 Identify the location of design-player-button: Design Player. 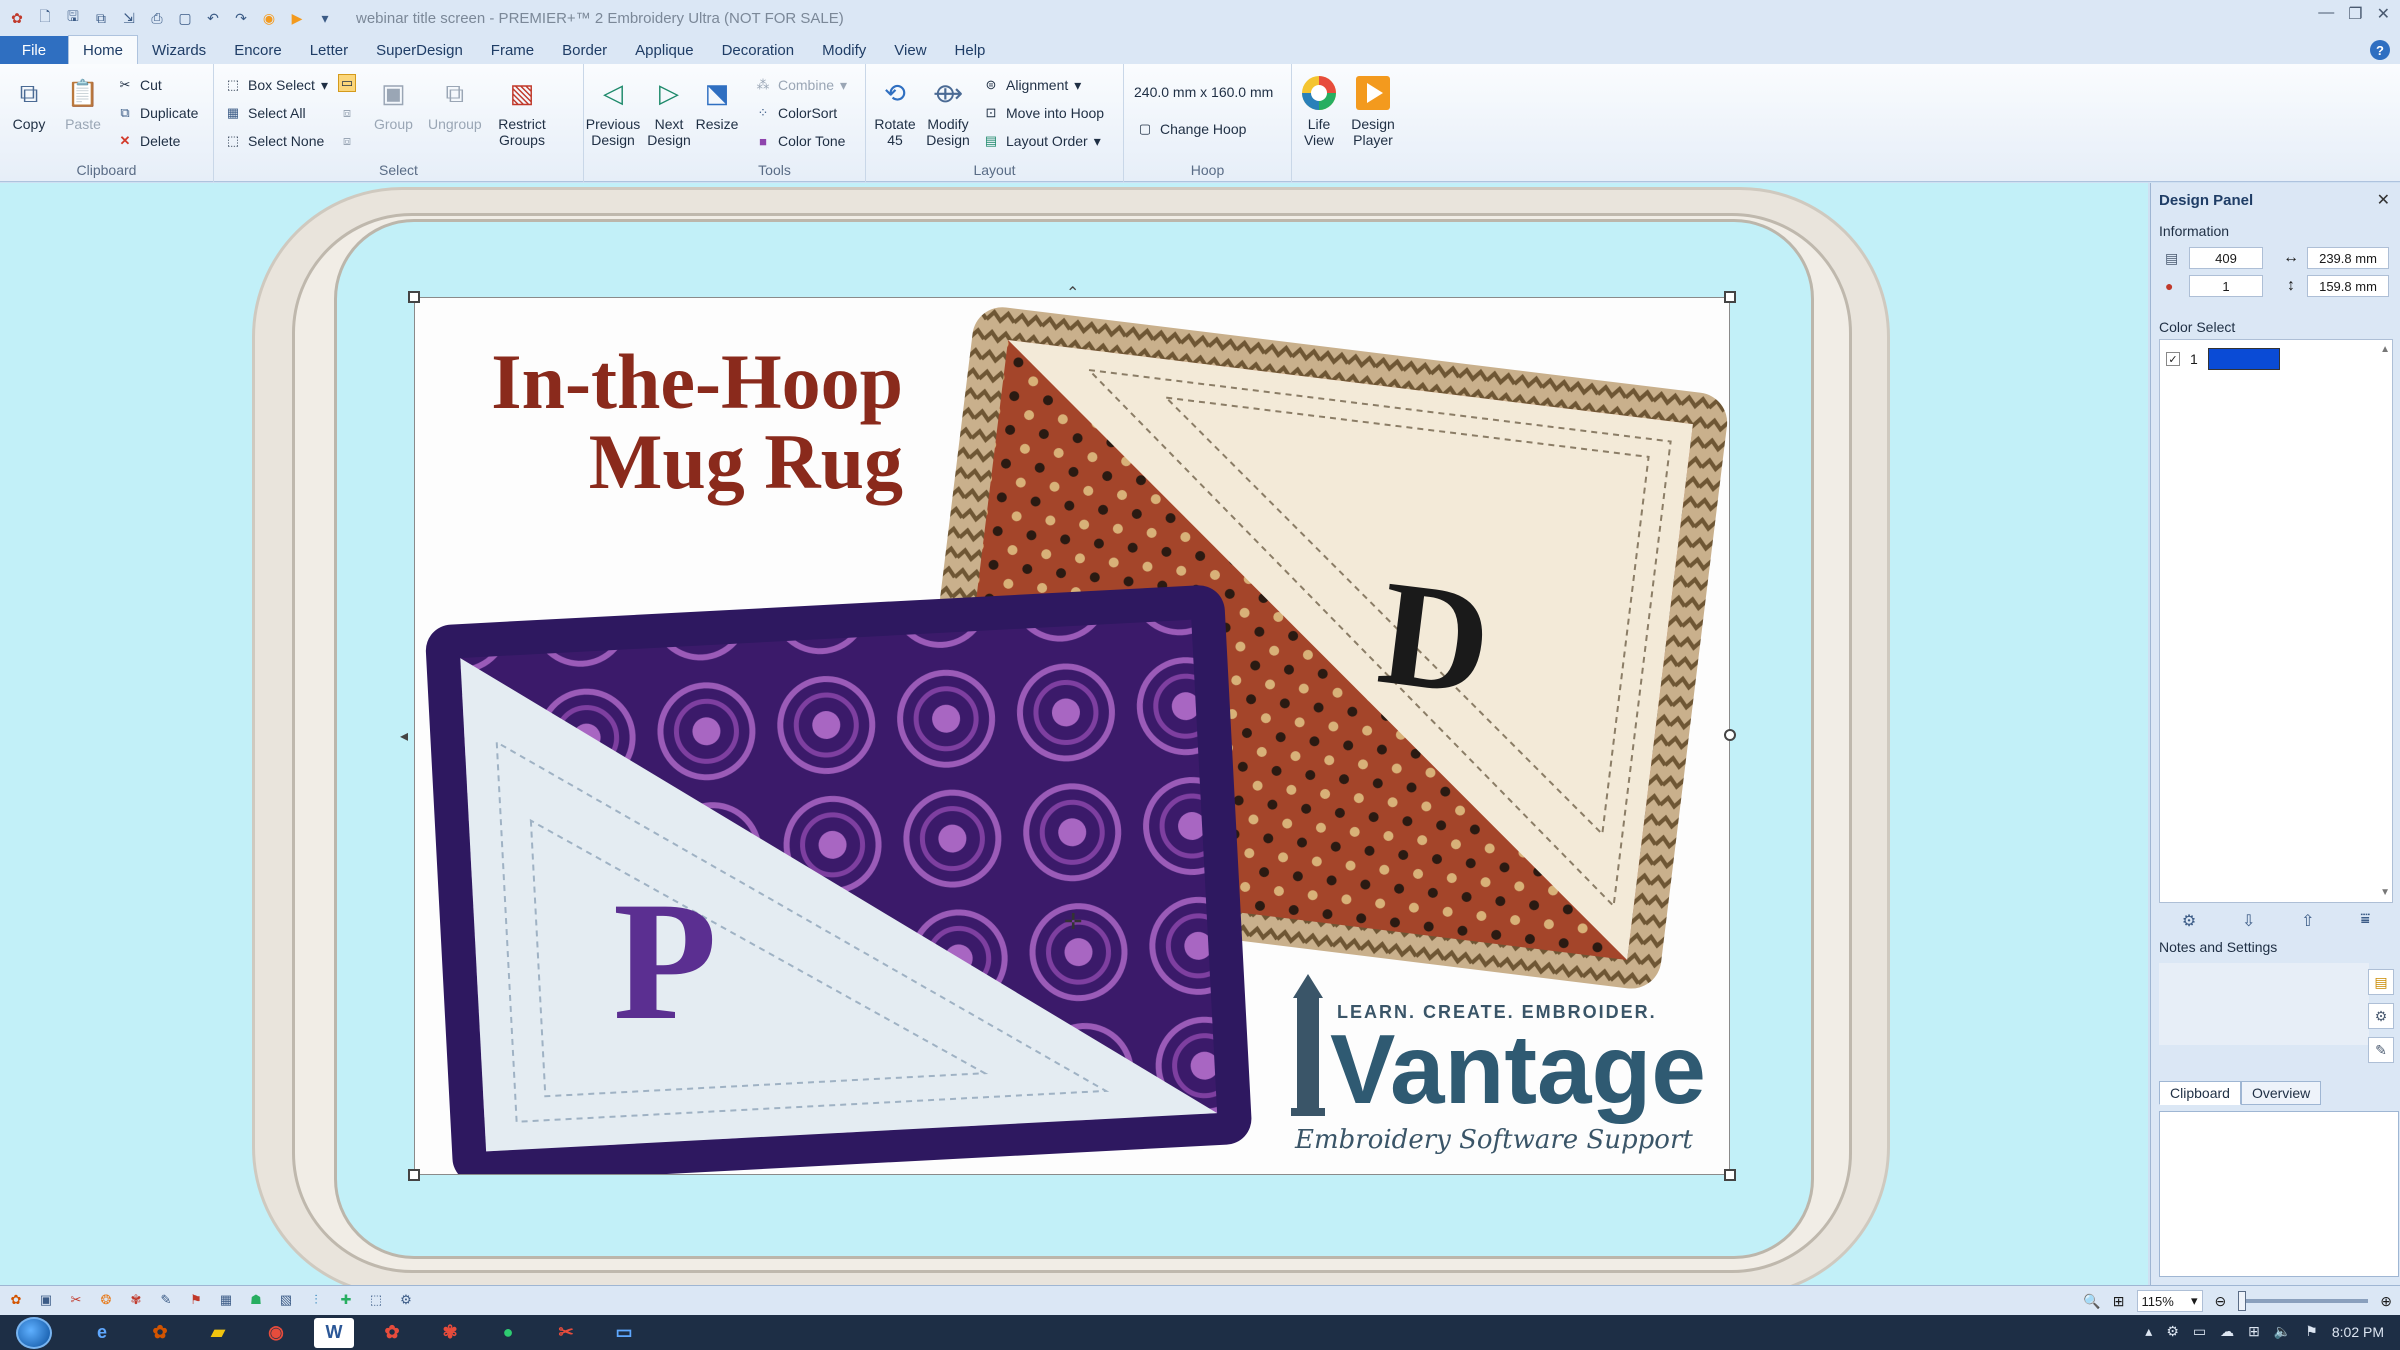
(1373, 111).